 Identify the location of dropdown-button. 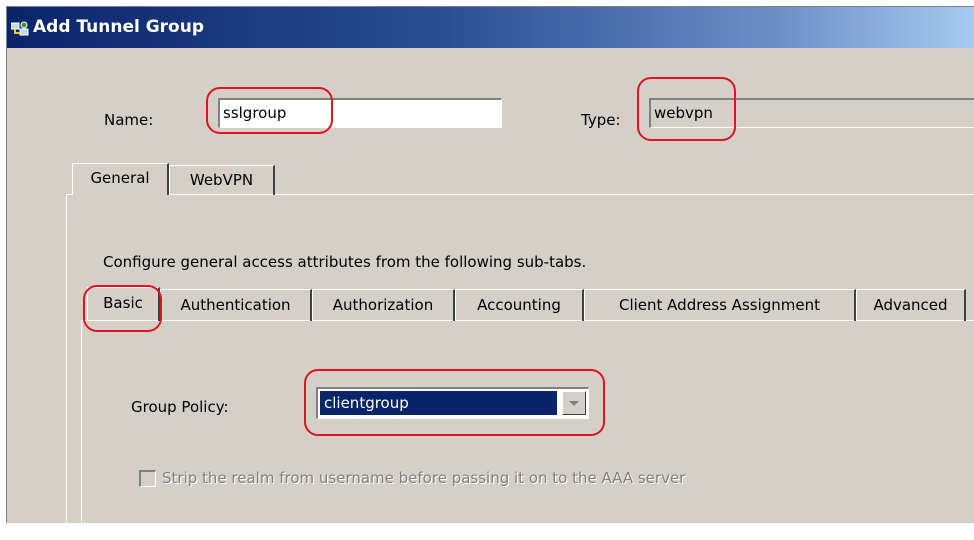
(574, 403).